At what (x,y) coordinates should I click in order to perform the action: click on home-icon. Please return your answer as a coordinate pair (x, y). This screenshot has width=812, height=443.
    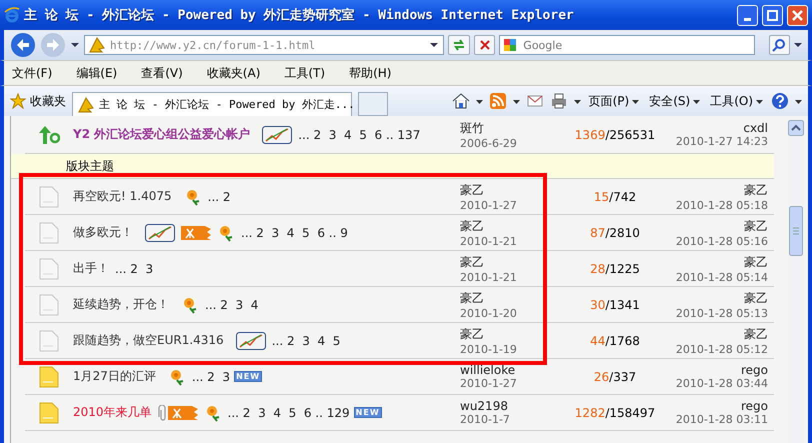
    Looking at the image, I should click on (461, 101).